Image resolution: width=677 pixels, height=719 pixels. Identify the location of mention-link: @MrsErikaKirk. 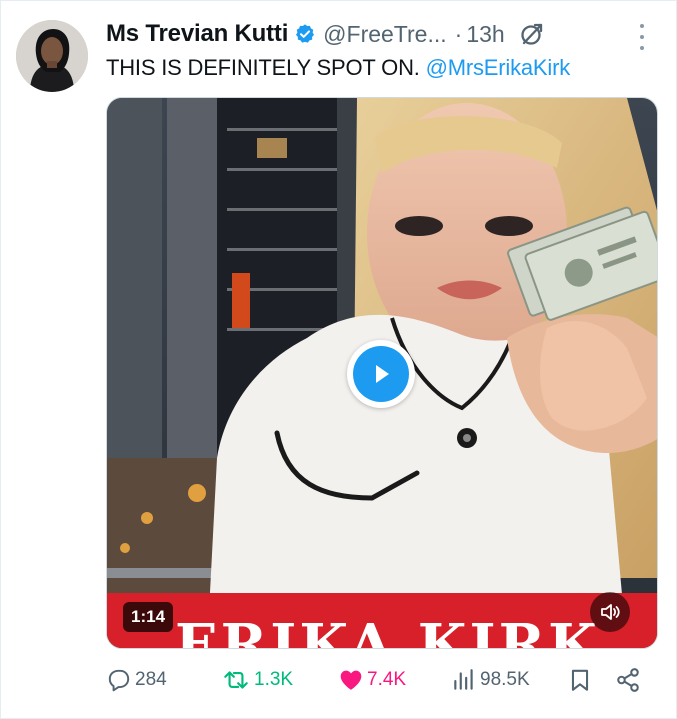
(498, 67).